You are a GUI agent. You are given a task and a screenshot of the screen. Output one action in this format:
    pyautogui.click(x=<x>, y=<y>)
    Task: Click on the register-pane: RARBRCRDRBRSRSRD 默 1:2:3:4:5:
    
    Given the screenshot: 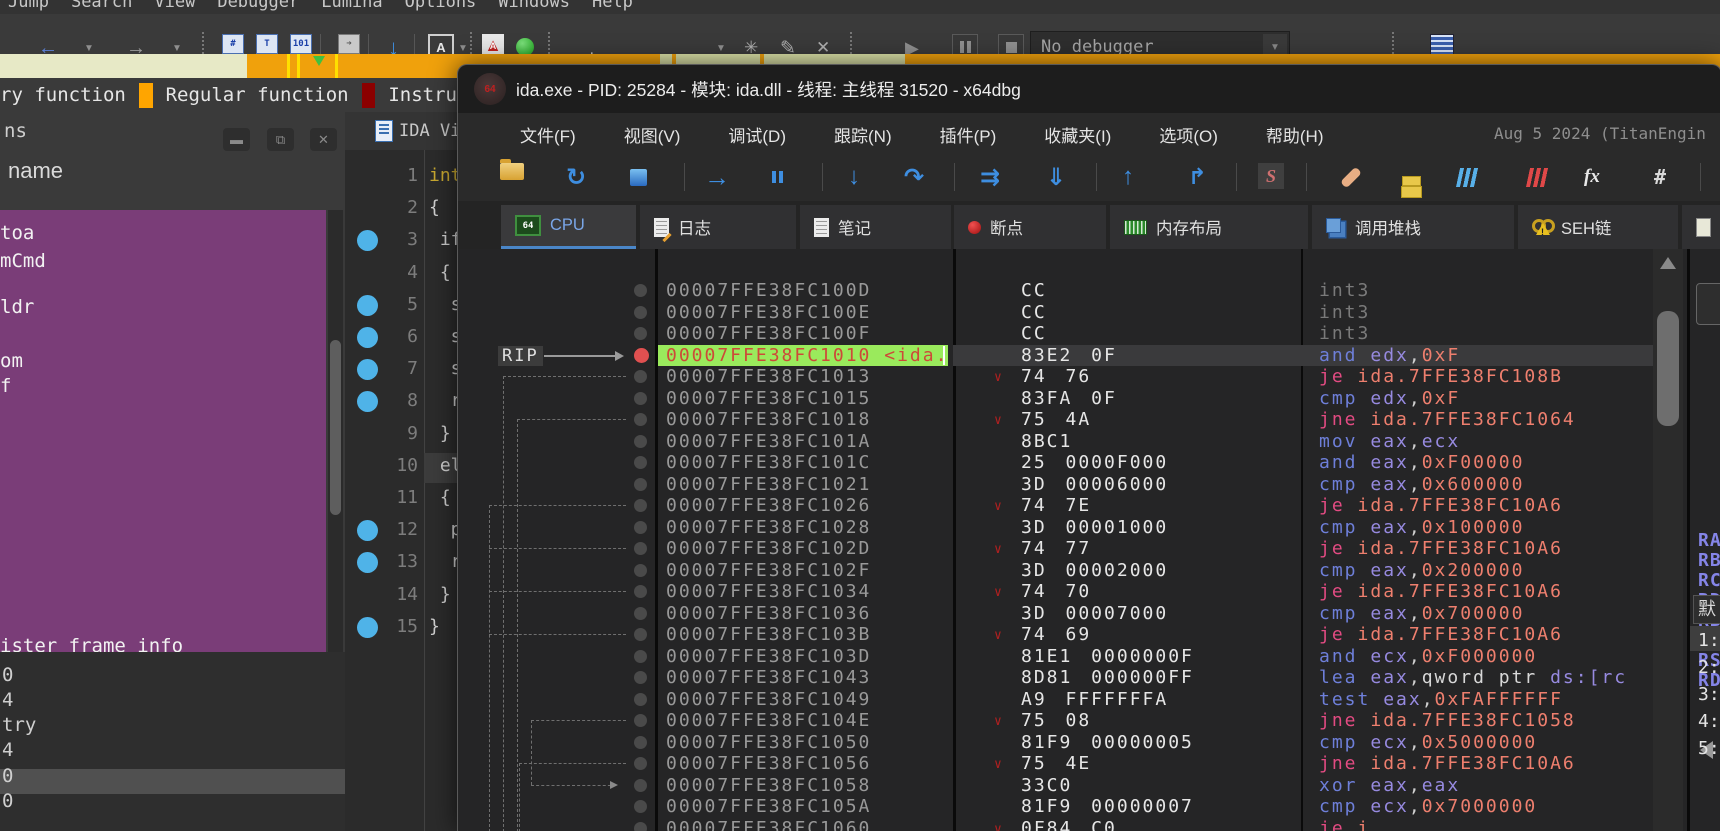 What is the action you would take?
    pyautogui.click(x=1703, y=540)
    